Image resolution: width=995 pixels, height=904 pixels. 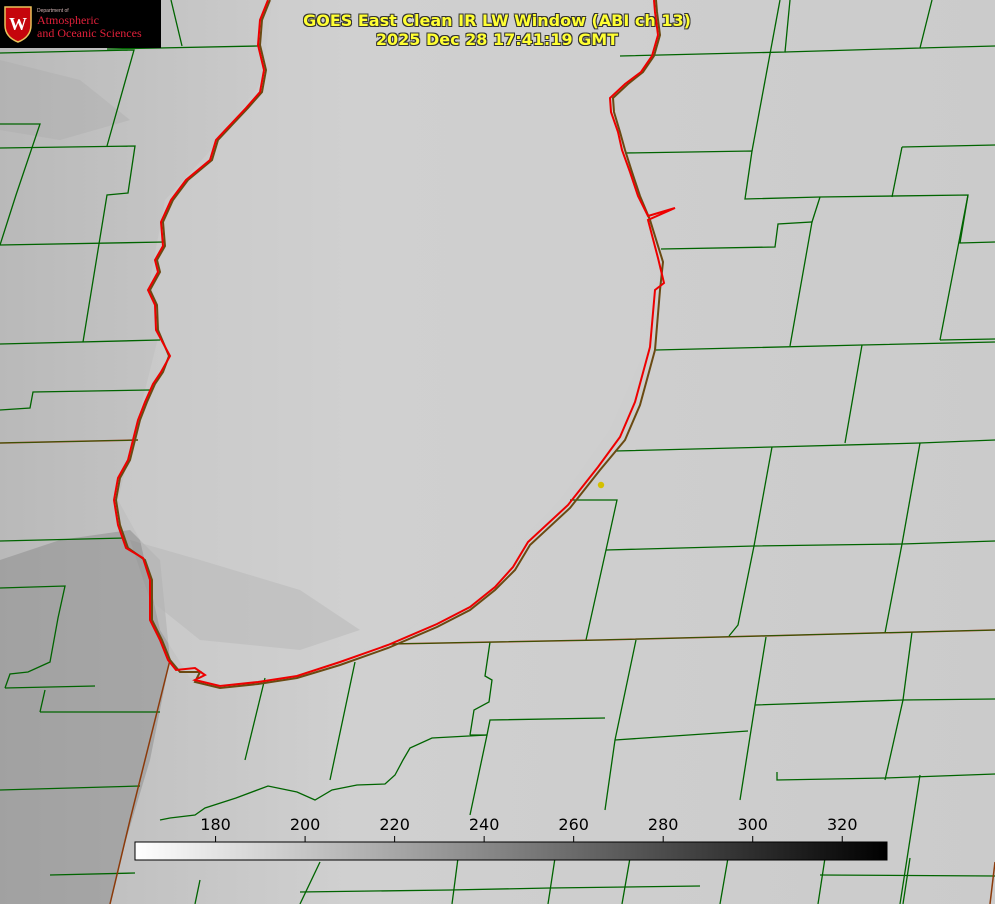 What do you see at coordinates (573, 824) in the screenshot?
I see `colorbar-tick-label: 260` at bounding box center [573, 824].